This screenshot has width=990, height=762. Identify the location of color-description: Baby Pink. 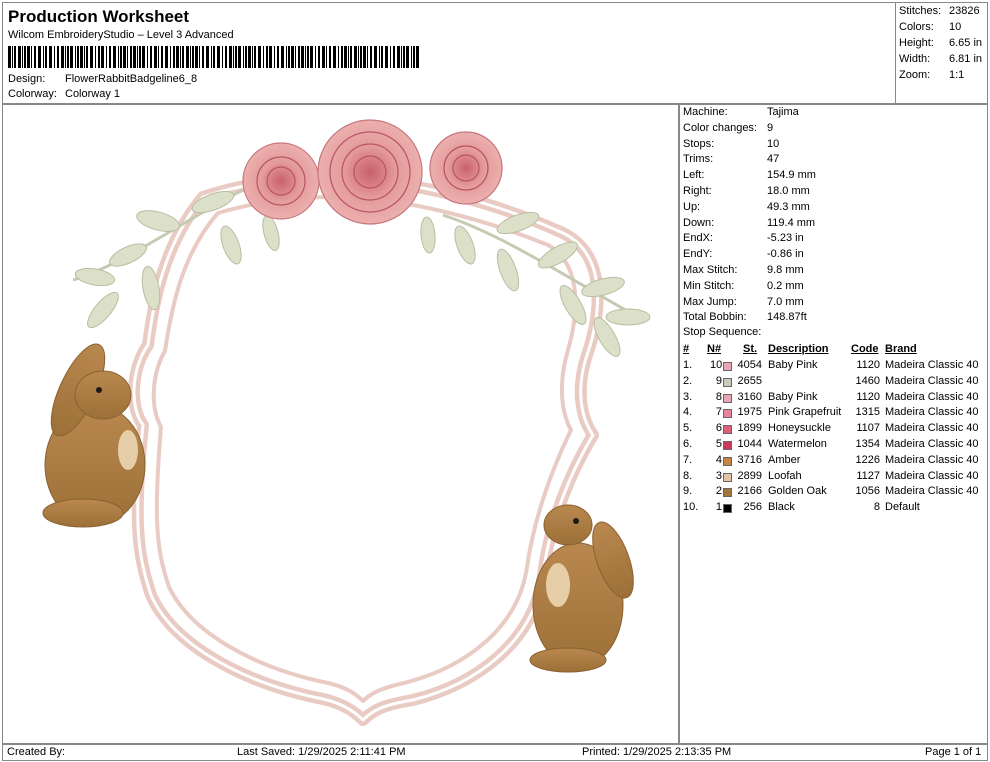
(793, 396).